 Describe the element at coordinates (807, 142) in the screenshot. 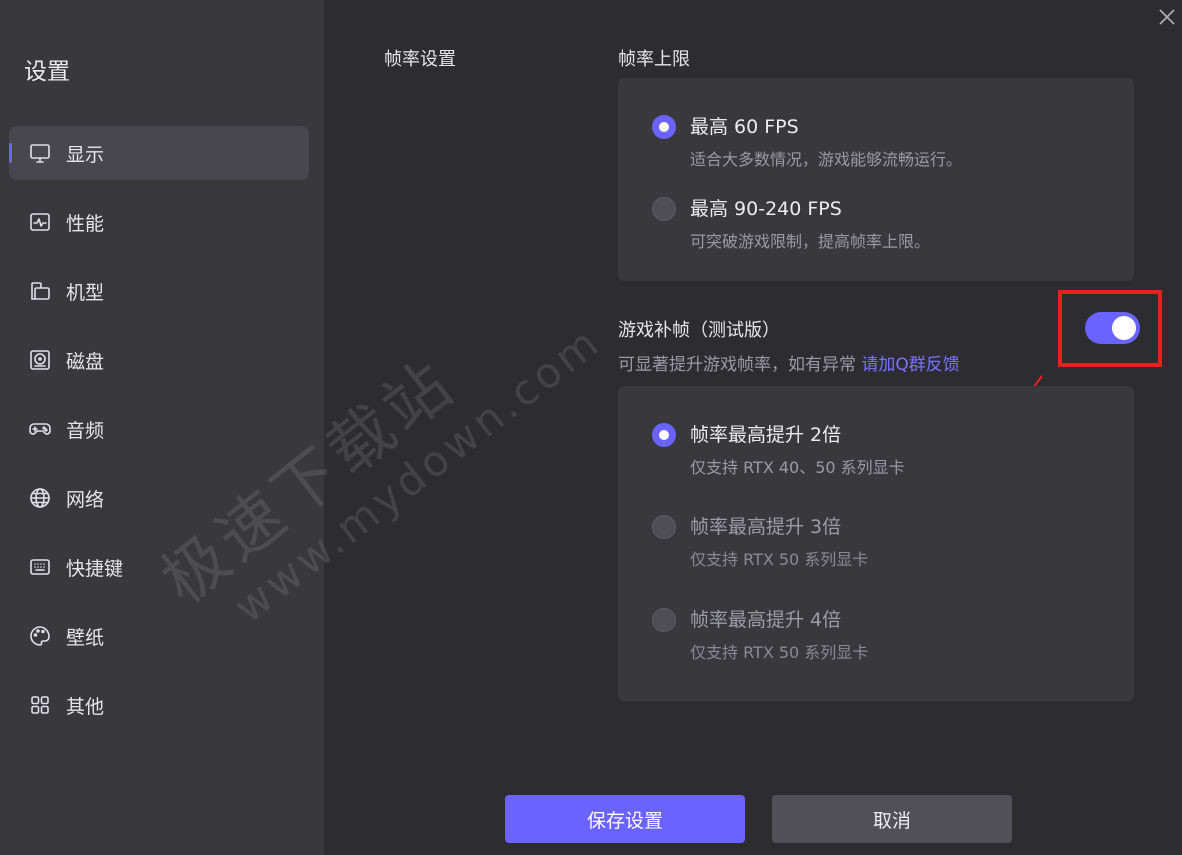

I see `fps-option-60: 最高 60 FPS 适合大多数情况，游戏能够流畅运行。` at that location.